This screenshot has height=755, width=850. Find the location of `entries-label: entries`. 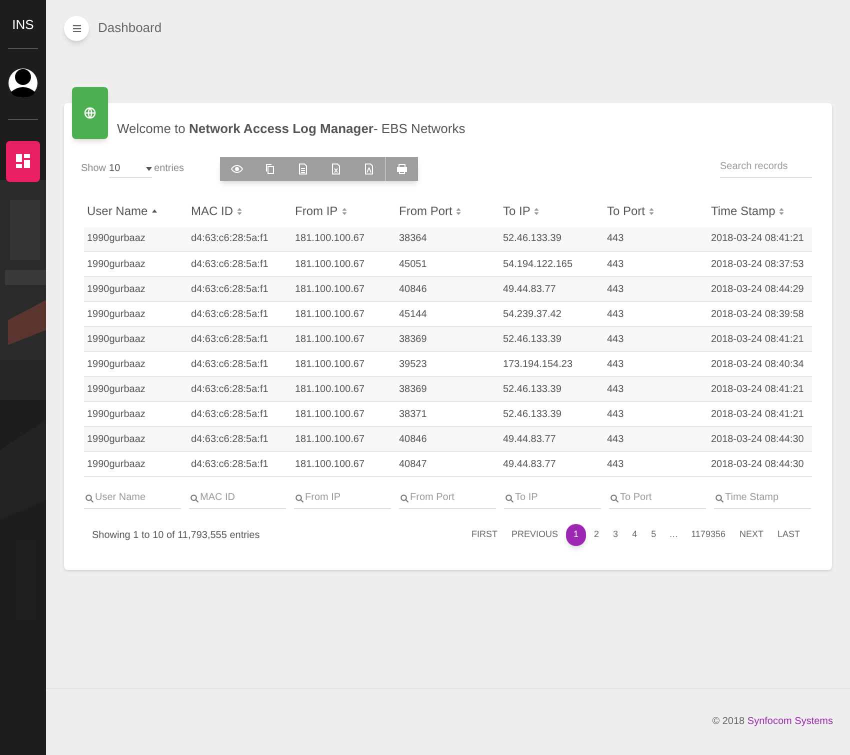

entries-label: entries is located at coordinates (169, 169).